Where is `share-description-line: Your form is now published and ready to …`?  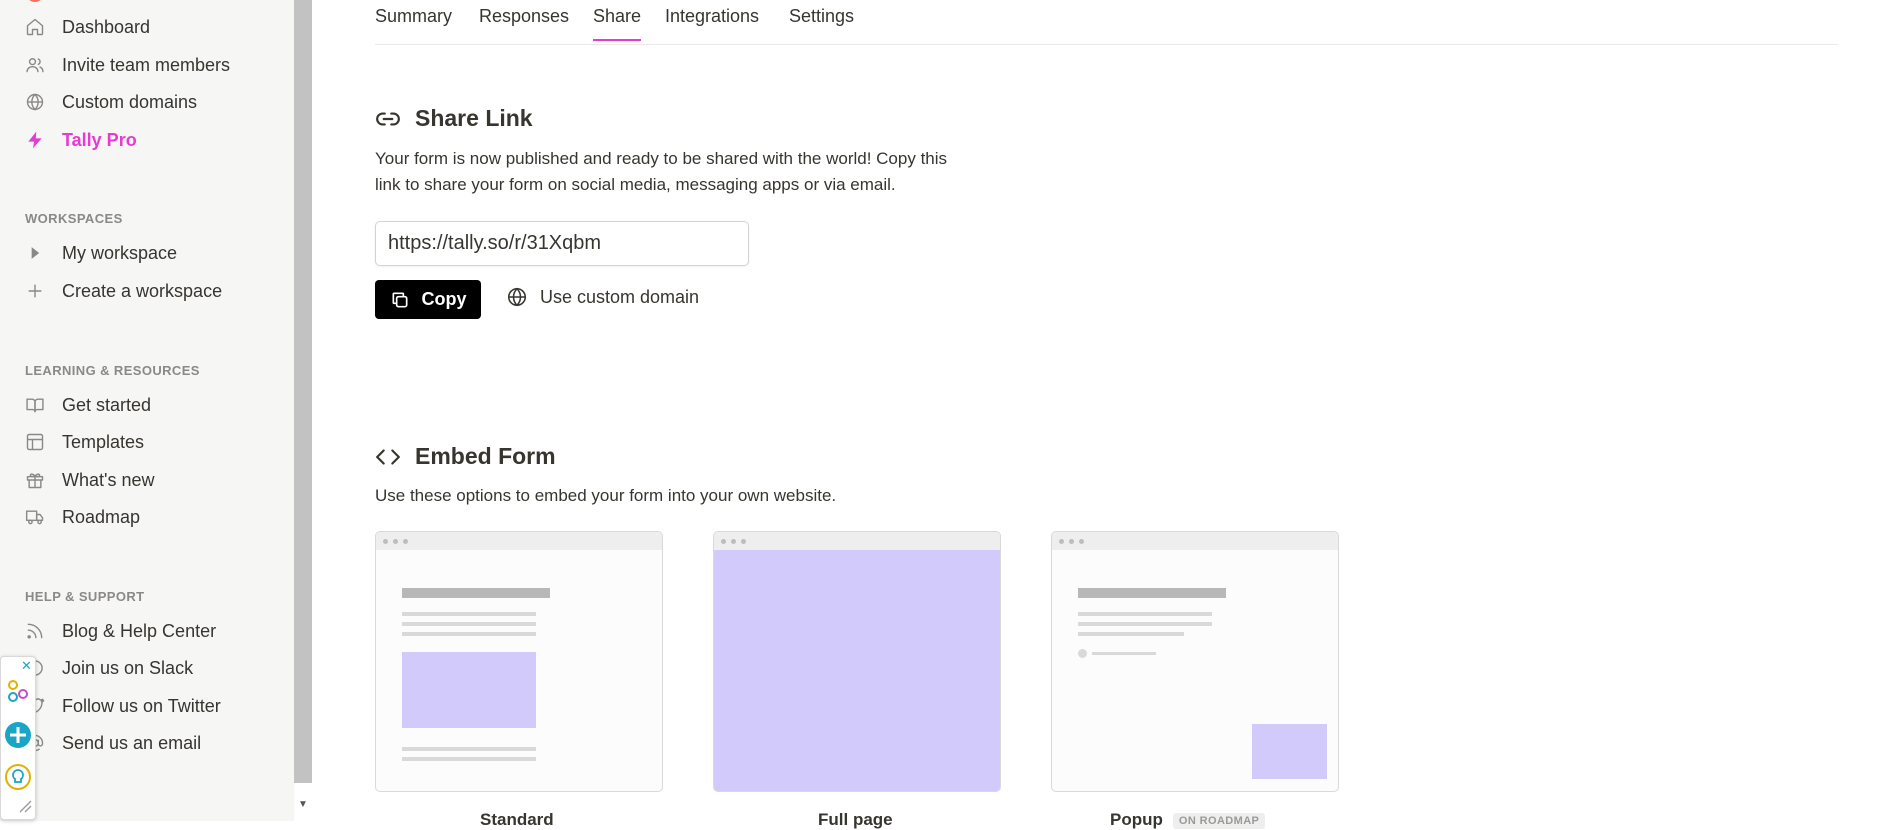
share-description-line: Your form is now published and ready to … is located at coordinates (661, 158).